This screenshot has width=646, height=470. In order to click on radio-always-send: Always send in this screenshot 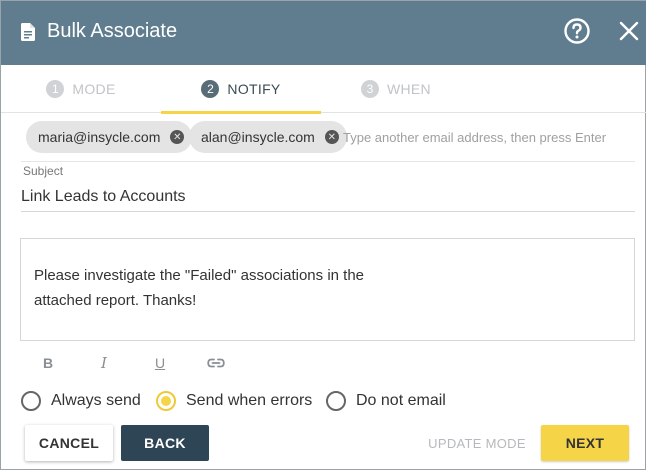, I will do `click(81, 401)`.